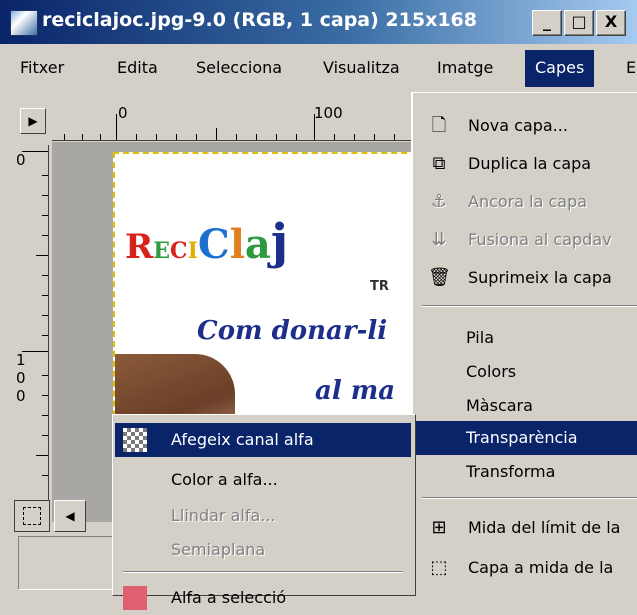 This screenshot has height=615, width=637. I want to click on image-script-line2: al ma, so click(355, 391).